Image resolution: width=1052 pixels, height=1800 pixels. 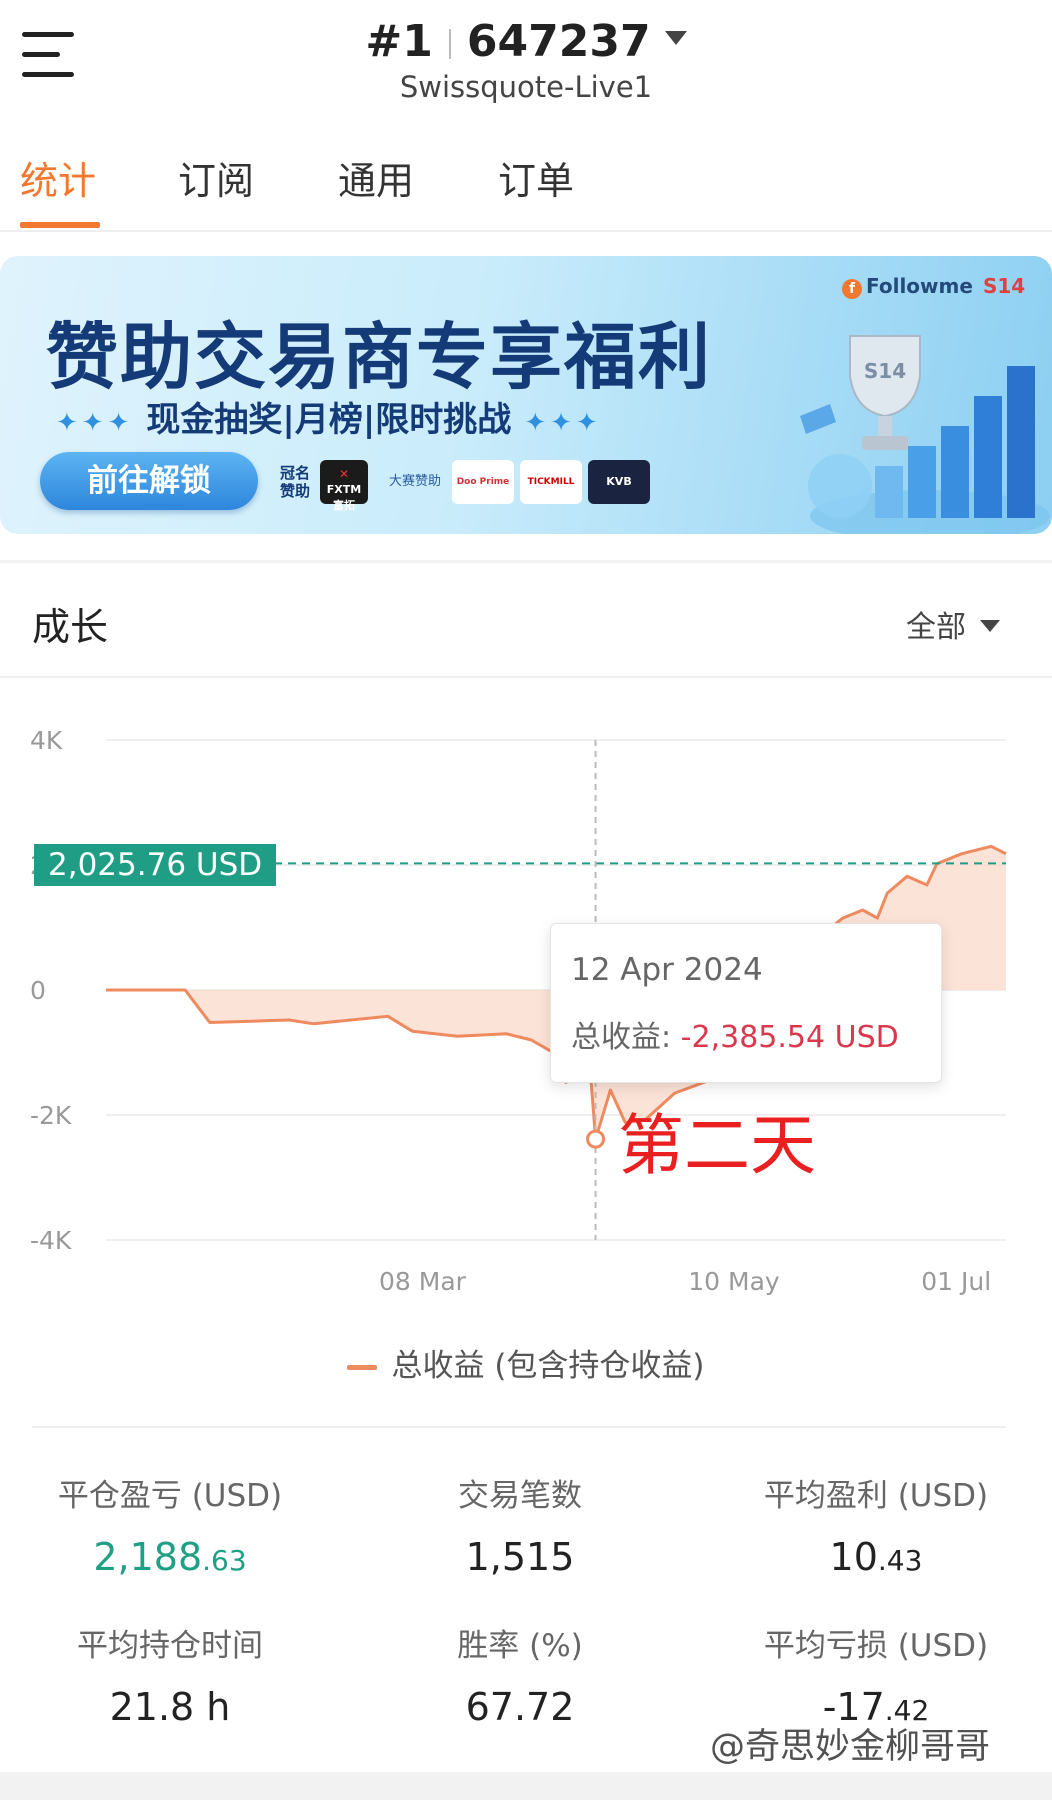 I want to click on chart-tooltip: 12 Apr 2024 总收益: -2,385.54 USD, so click(x=746, y=1003).